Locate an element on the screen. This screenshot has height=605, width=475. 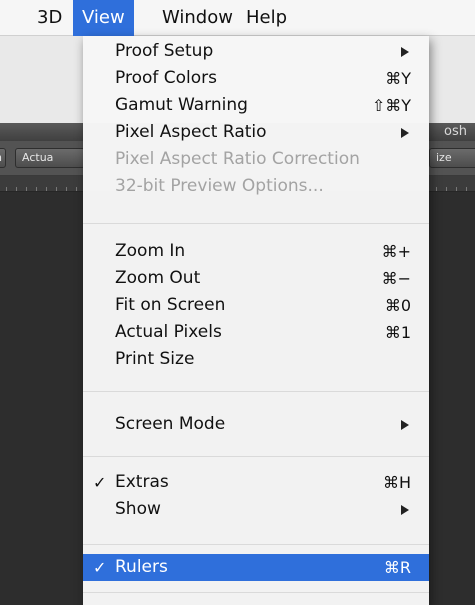
menu-item-proof-colors: Proof Colors ⌘Y is located at coordinates (256, 78).